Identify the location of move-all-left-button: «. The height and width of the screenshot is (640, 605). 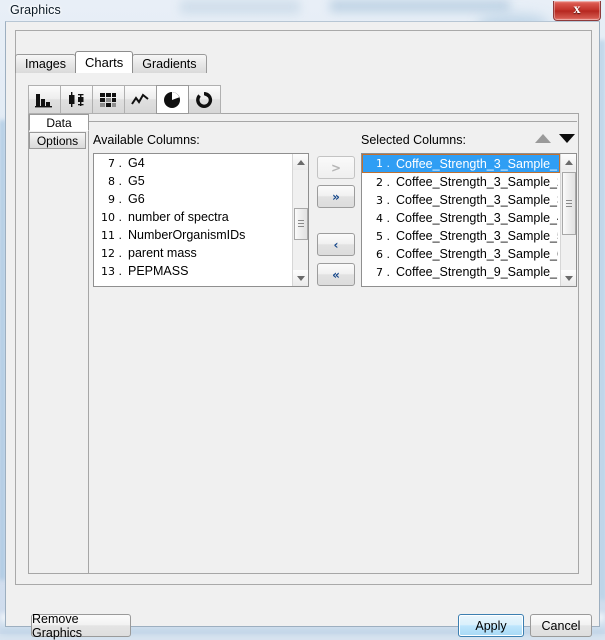
(336, 274).